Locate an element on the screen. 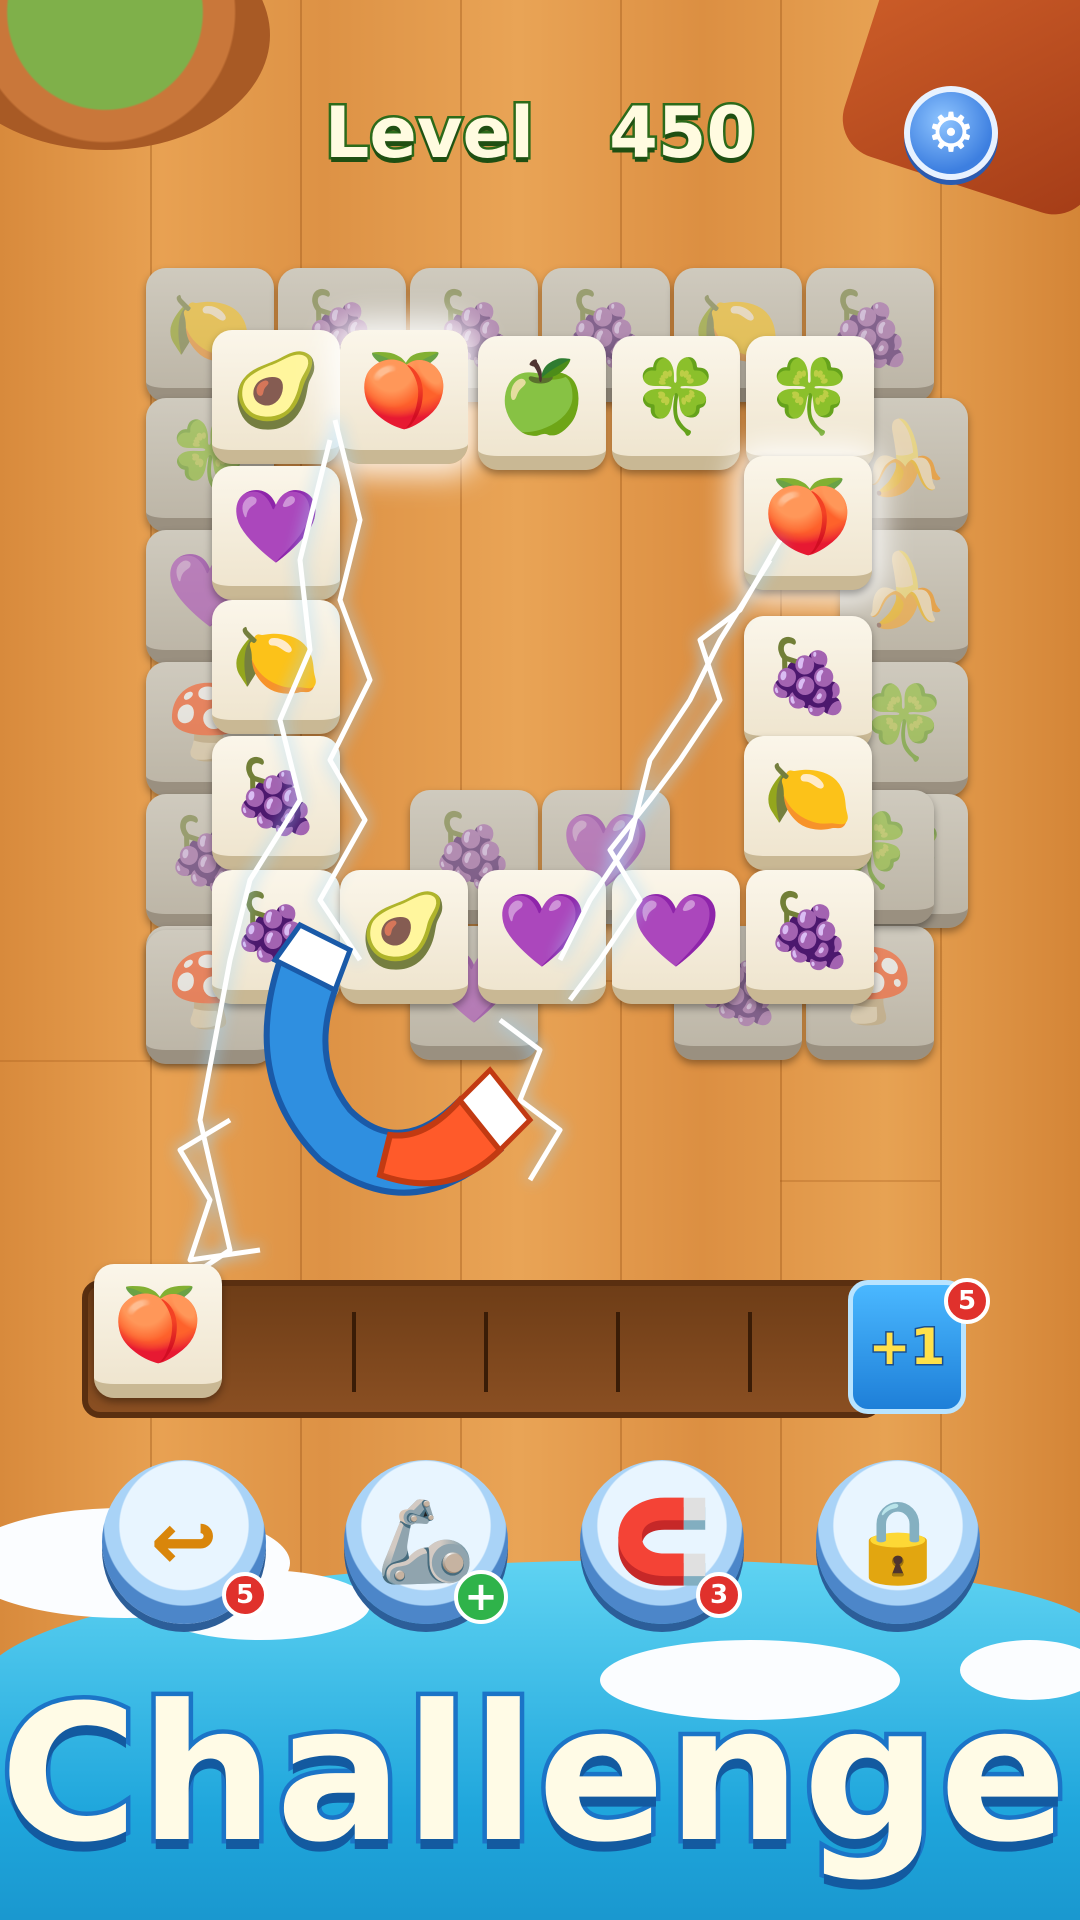  locked-powerup-button: 🔒 is located at coordinates (898, 1542).